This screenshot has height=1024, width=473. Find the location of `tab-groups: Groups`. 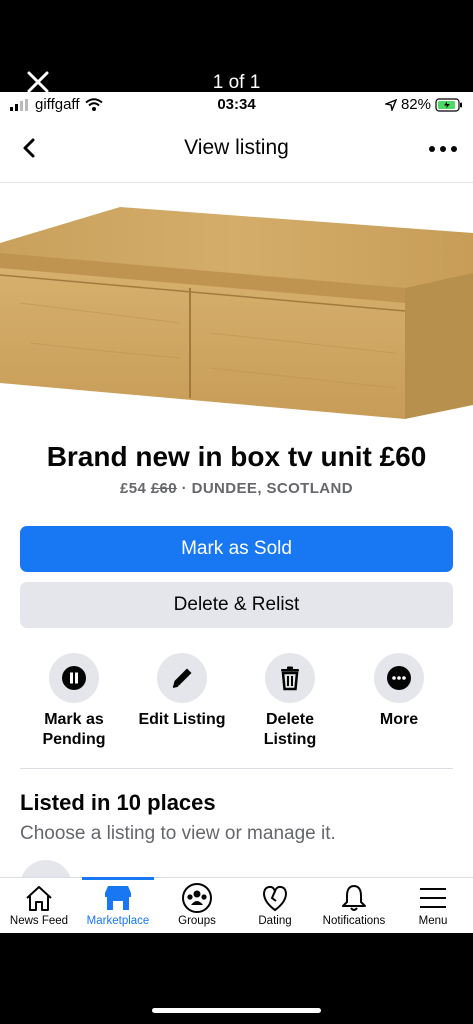

tab-groups: Groups is located at coordinates (197, 904).